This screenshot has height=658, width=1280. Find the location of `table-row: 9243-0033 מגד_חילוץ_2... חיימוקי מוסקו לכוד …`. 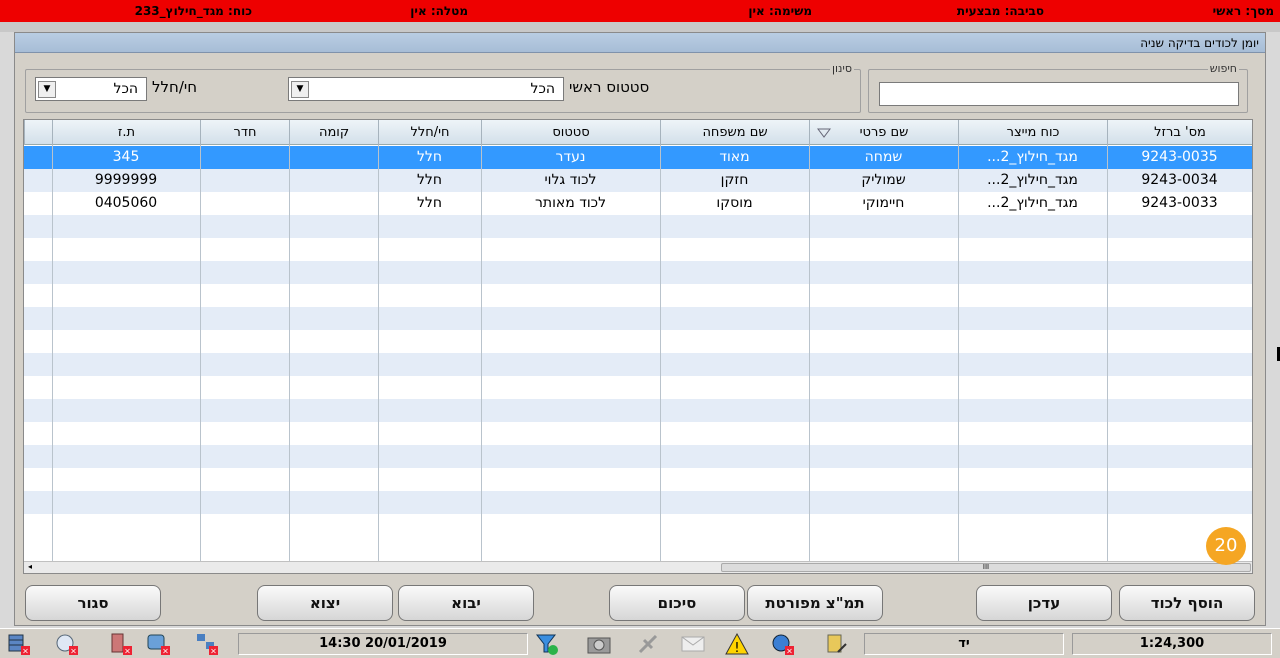

table-row: 9243-0033 מגד_חילוץ_2... חיימוקי מוסקו לכוד … is located at coordinates (638, 203).